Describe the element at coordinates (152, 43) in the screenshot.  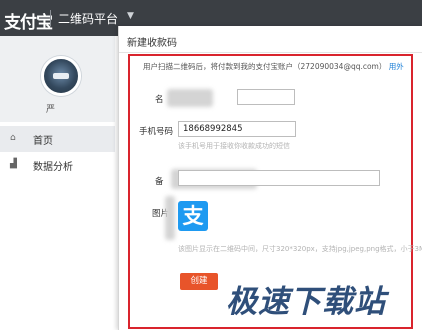
I see `dialog-title: 新建收款码` at that location.